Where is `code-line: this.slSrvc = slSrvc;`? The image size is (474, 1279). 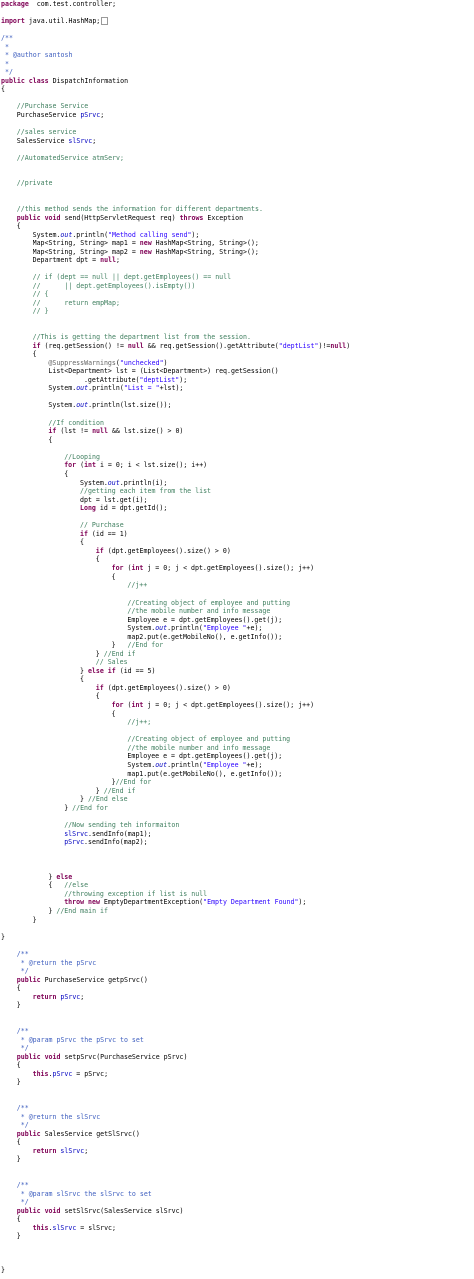 code-line: this.slSrvc = slSrvc; is located at coordinates (74, 1228).